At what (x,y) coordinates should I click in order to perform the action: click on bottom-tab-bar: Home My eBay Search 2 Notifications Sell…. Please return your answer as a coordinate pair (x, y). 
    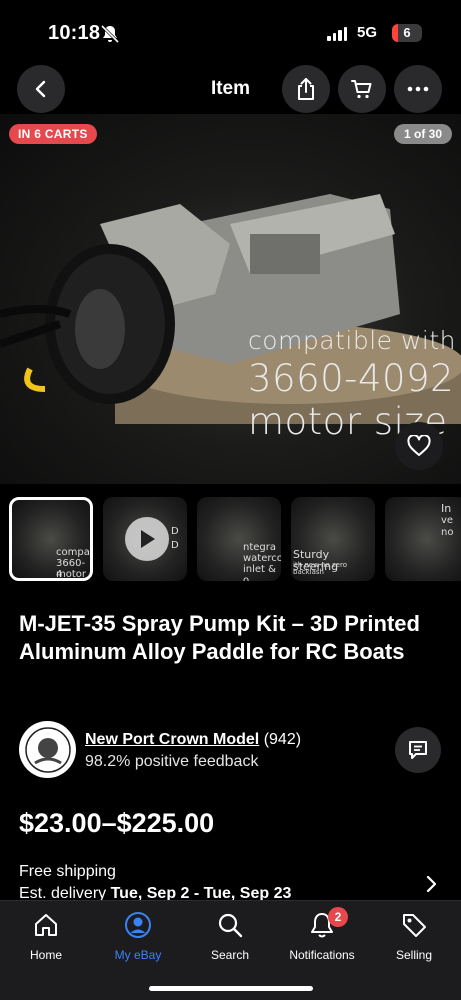
    Looking at the image, I should click on (230, 950).